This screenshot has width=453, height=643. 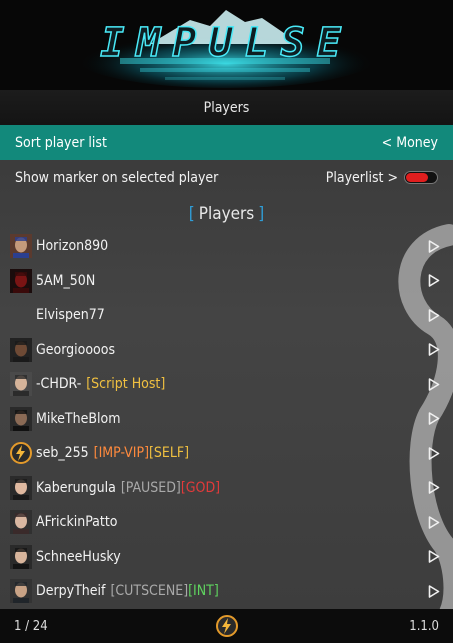 I want to click on player-name-text: seb_255, so click(x=62, y=453).